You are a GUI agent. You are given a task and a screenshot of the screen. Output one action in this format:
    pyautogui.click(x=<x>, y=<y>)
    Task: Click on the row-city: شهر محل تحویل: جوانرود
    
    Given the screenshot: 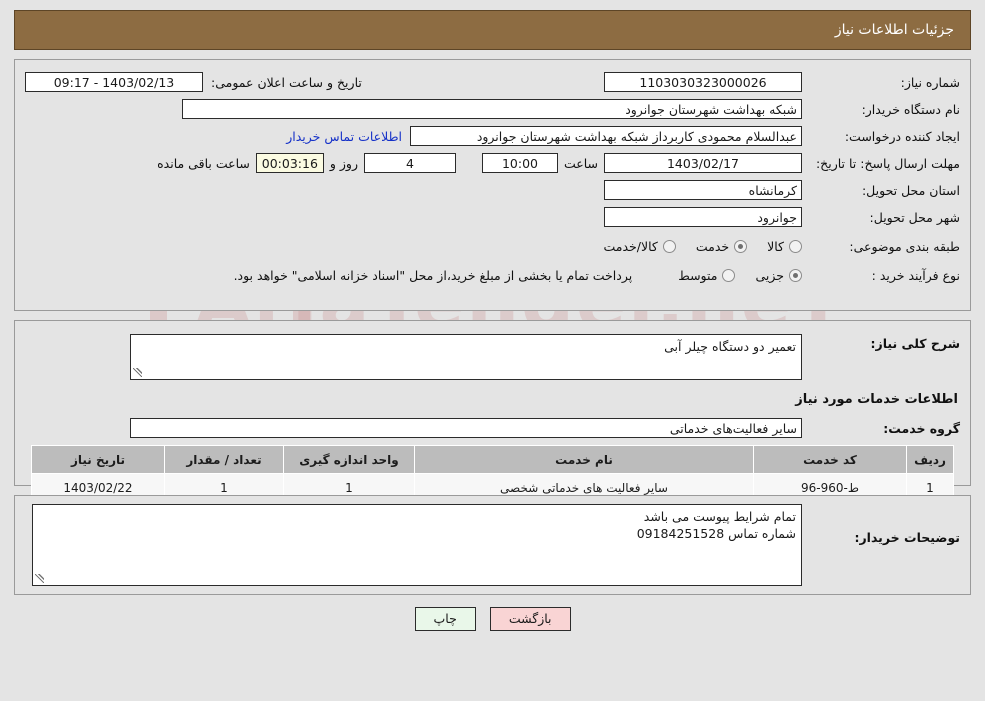 What is the action you would take?
    pyautogui.click(x=492, y=217)
    